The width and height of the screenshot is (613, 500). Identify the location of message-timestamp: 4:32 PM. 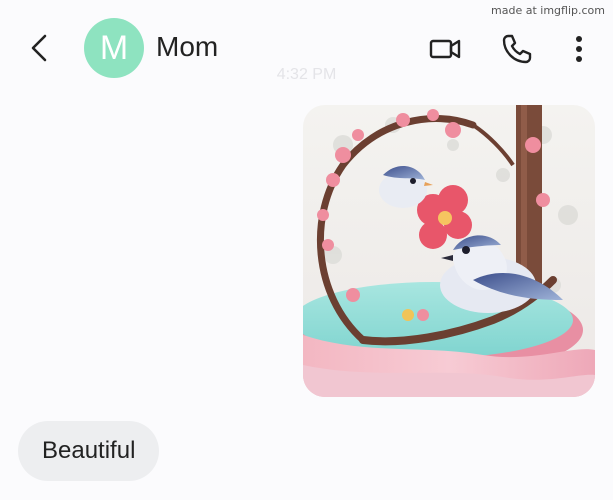
(306, 74).